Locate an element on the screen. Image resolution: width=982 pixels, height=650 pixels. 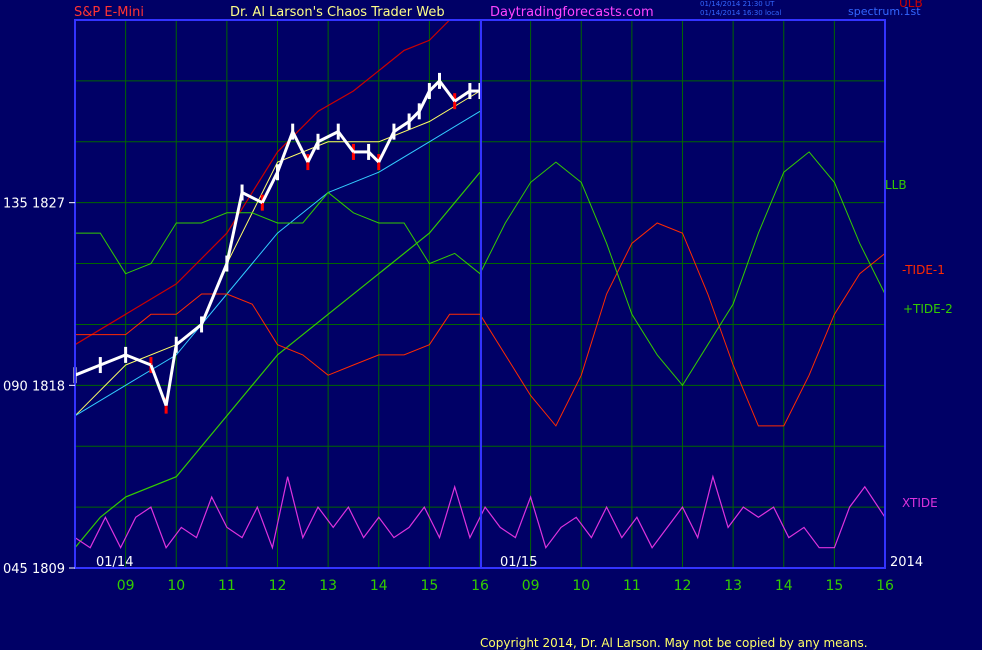
date-label-1: 01/14 is located at coordinates (115, 562).